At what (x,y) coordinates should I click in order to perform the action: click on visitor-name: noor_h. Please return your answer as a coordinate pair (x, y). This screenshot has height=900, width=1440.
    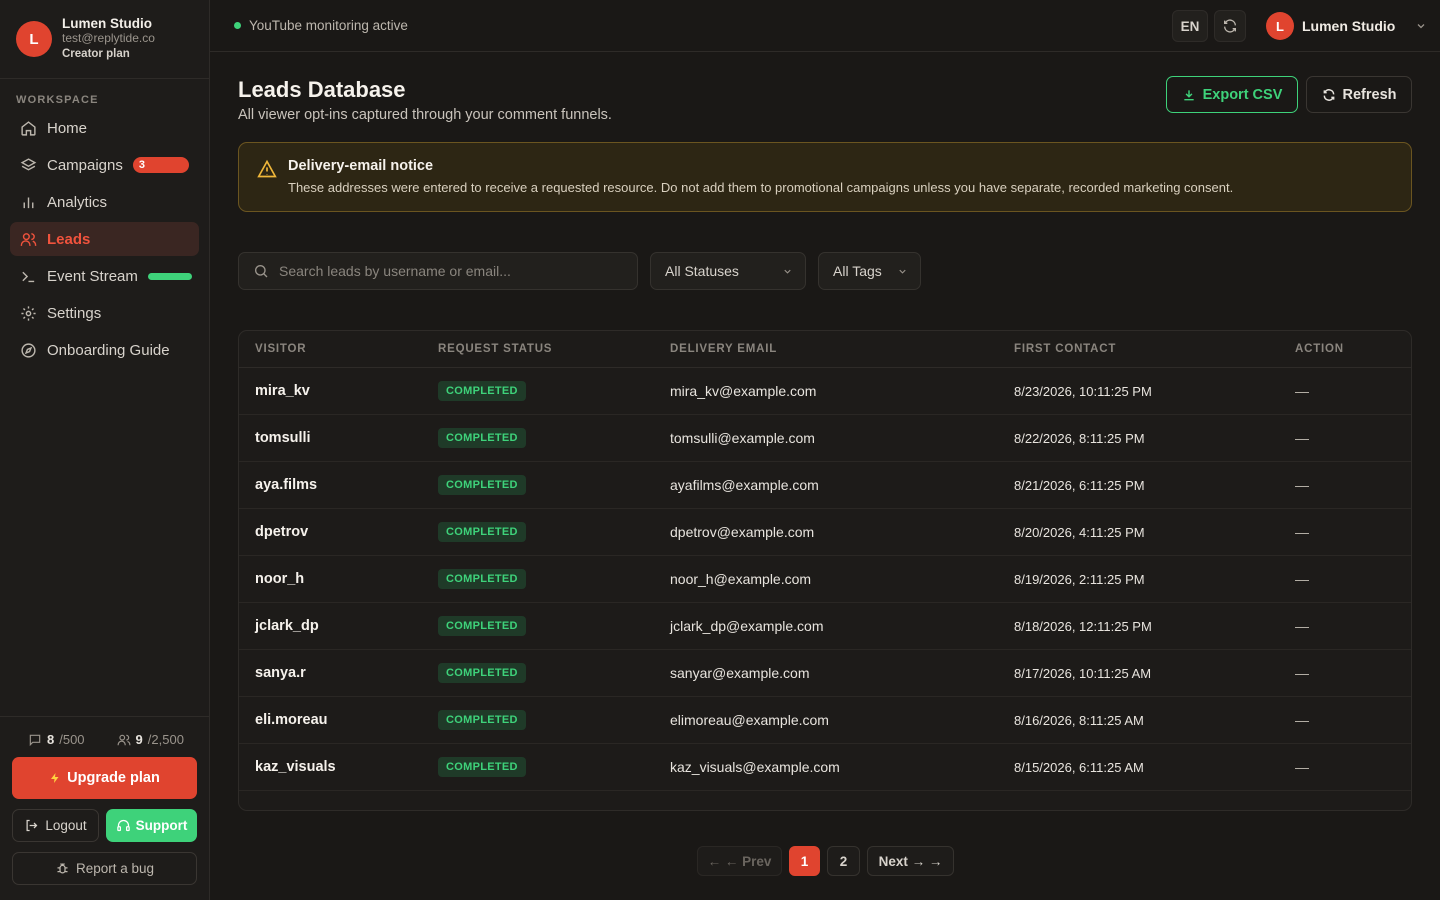
    Looking at the image, I should click on (280, 579).